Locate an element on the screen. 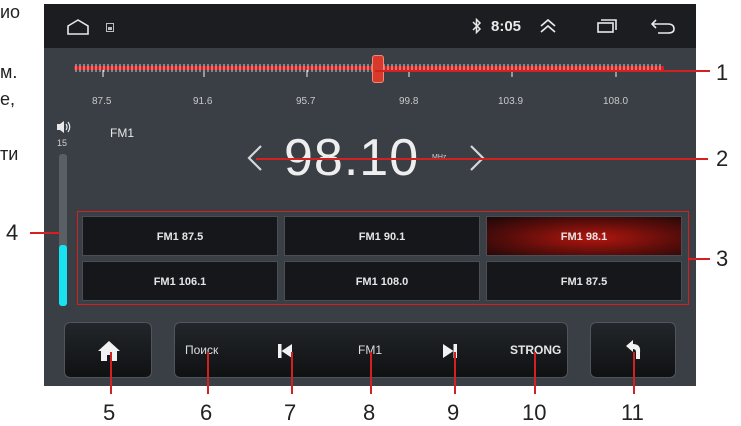  bluetooth-icon is located at coordinates (477, 26).